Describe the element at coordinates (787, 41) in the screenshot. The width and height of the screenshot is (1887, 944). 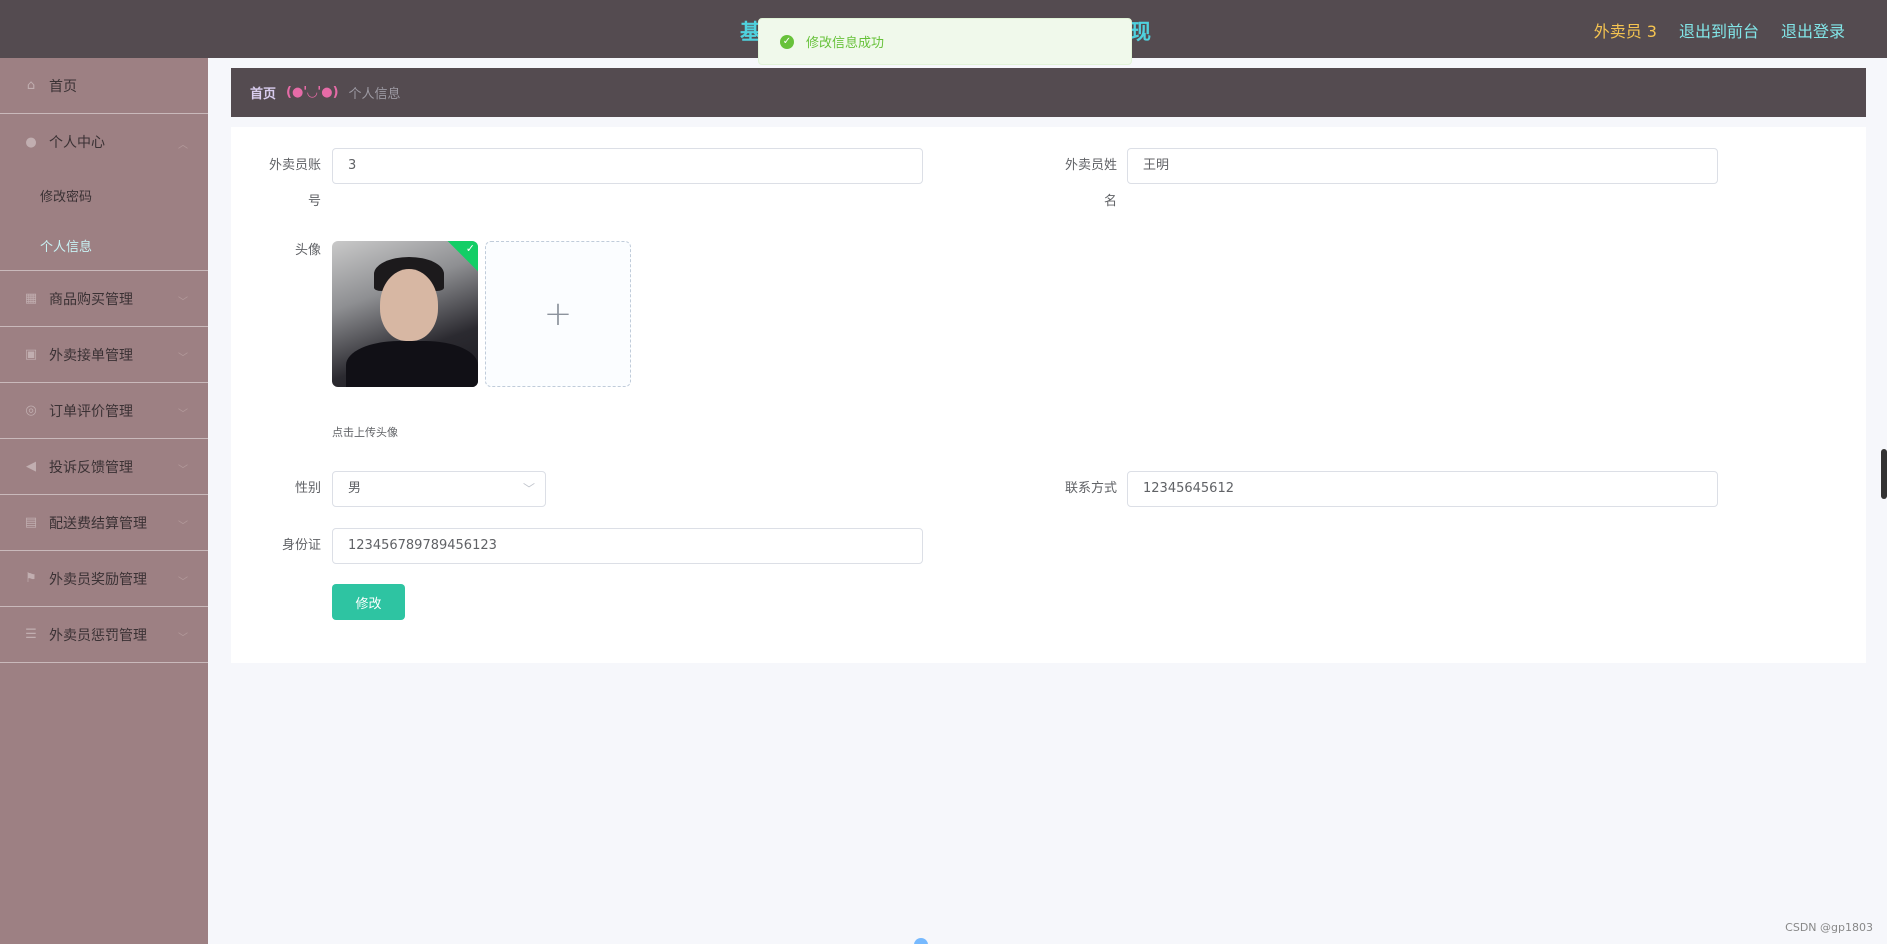
I see `success-check-icon: ✓` at that location.